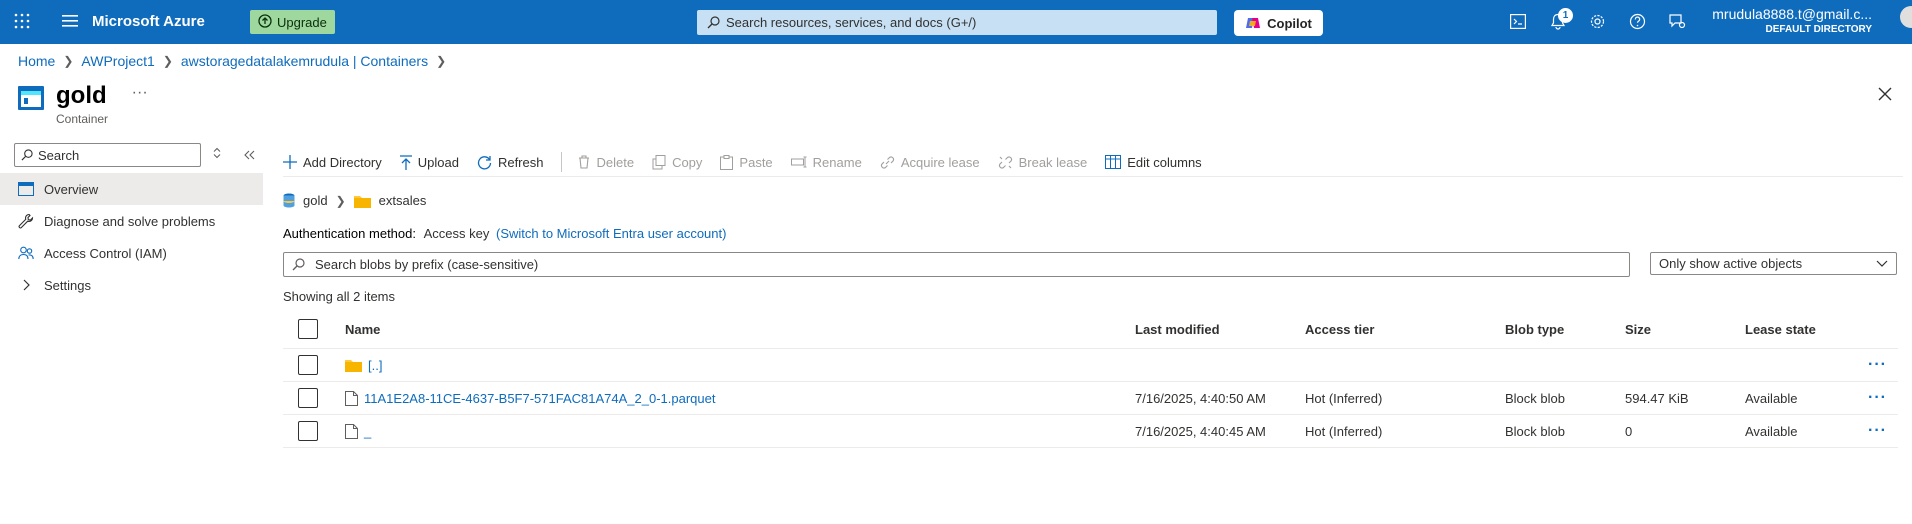 This screenshot has width=1912, height=524. What do you see at coordinates (367, 431) in the screenshot?
I see `blob-name-link: _` at bounding box center [367, 431].